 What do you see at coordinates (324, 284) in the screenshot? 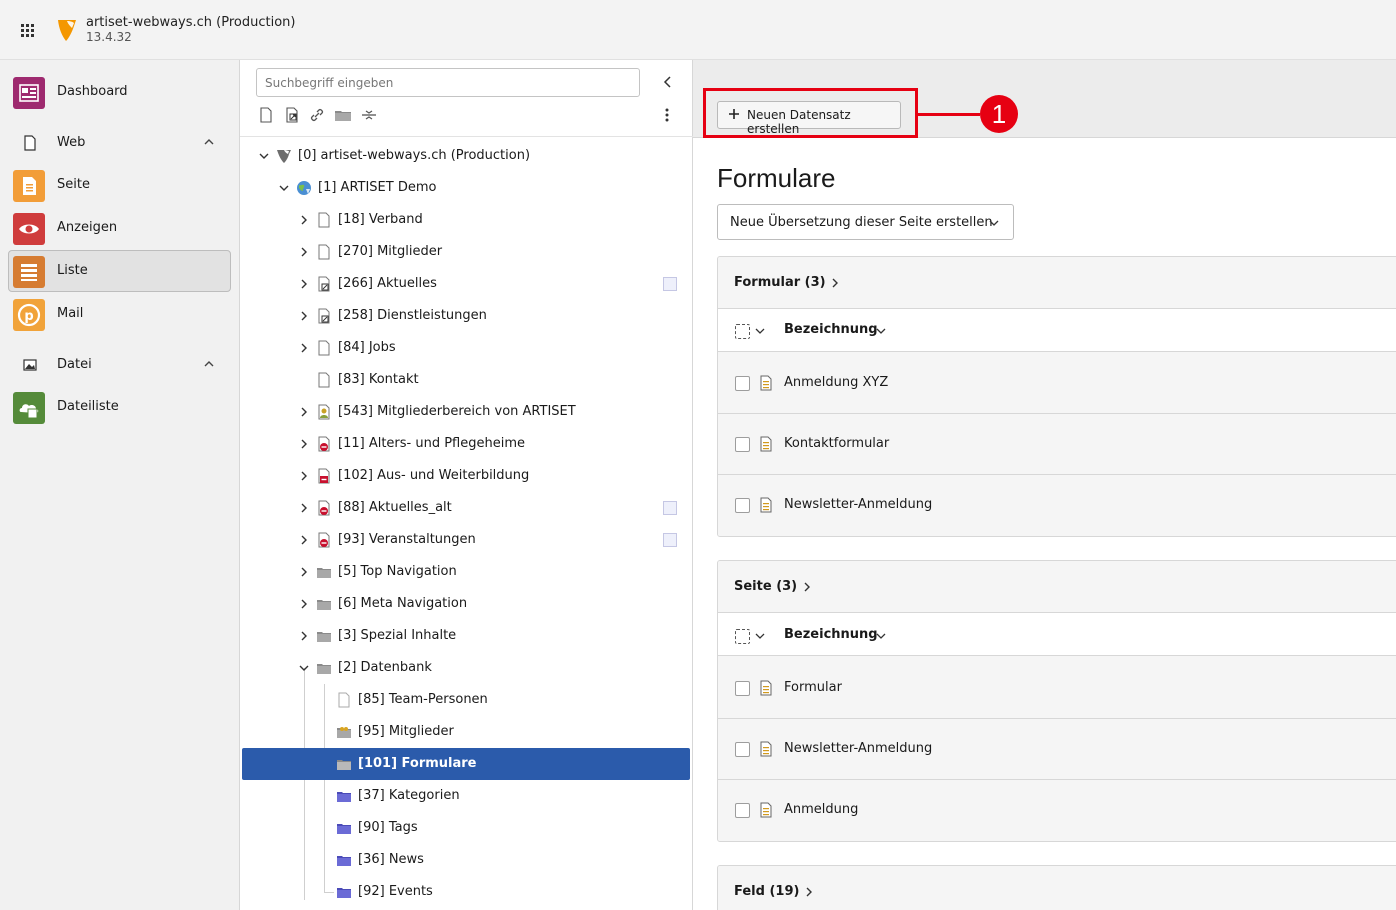
I see `page-shortcut-icon` at bounding box center [324, 284].